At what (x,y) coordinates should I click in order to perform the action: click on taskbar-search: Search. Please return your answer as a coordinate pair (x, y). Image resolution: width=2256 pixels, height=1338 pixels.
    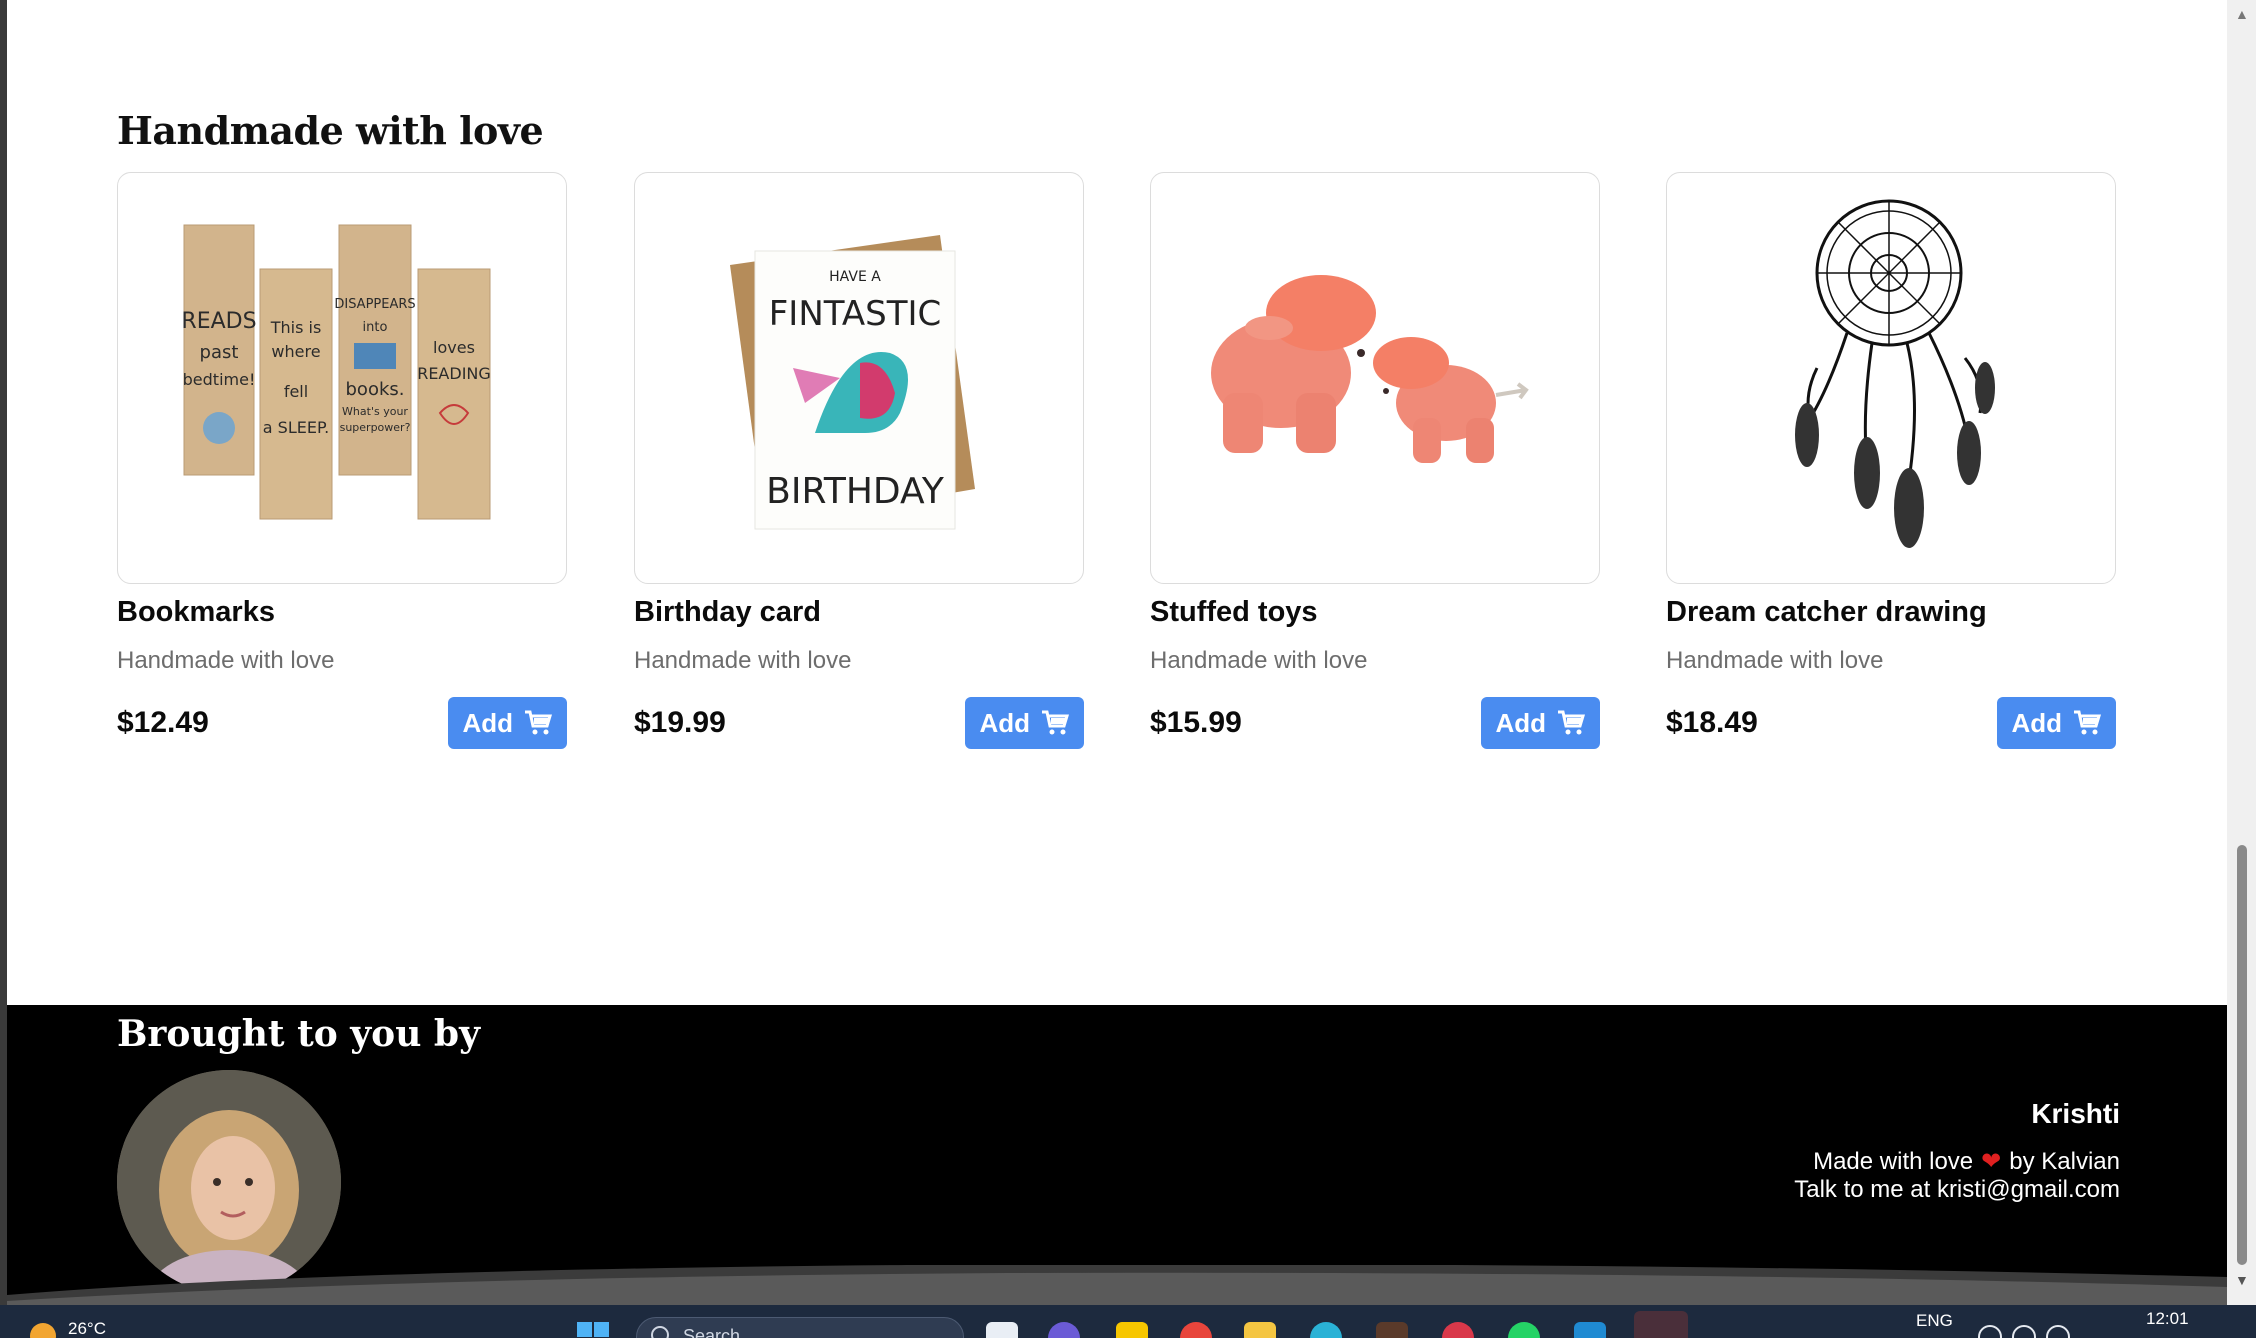
    Looking at the image, I should click on (800, 1327).